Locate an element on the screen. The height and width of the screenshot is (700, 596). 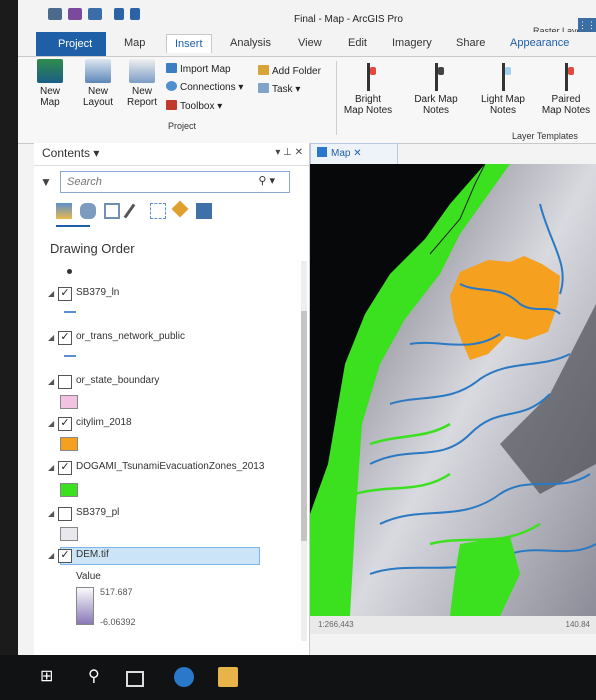
editing-icon is located at coordinates (129, 211).